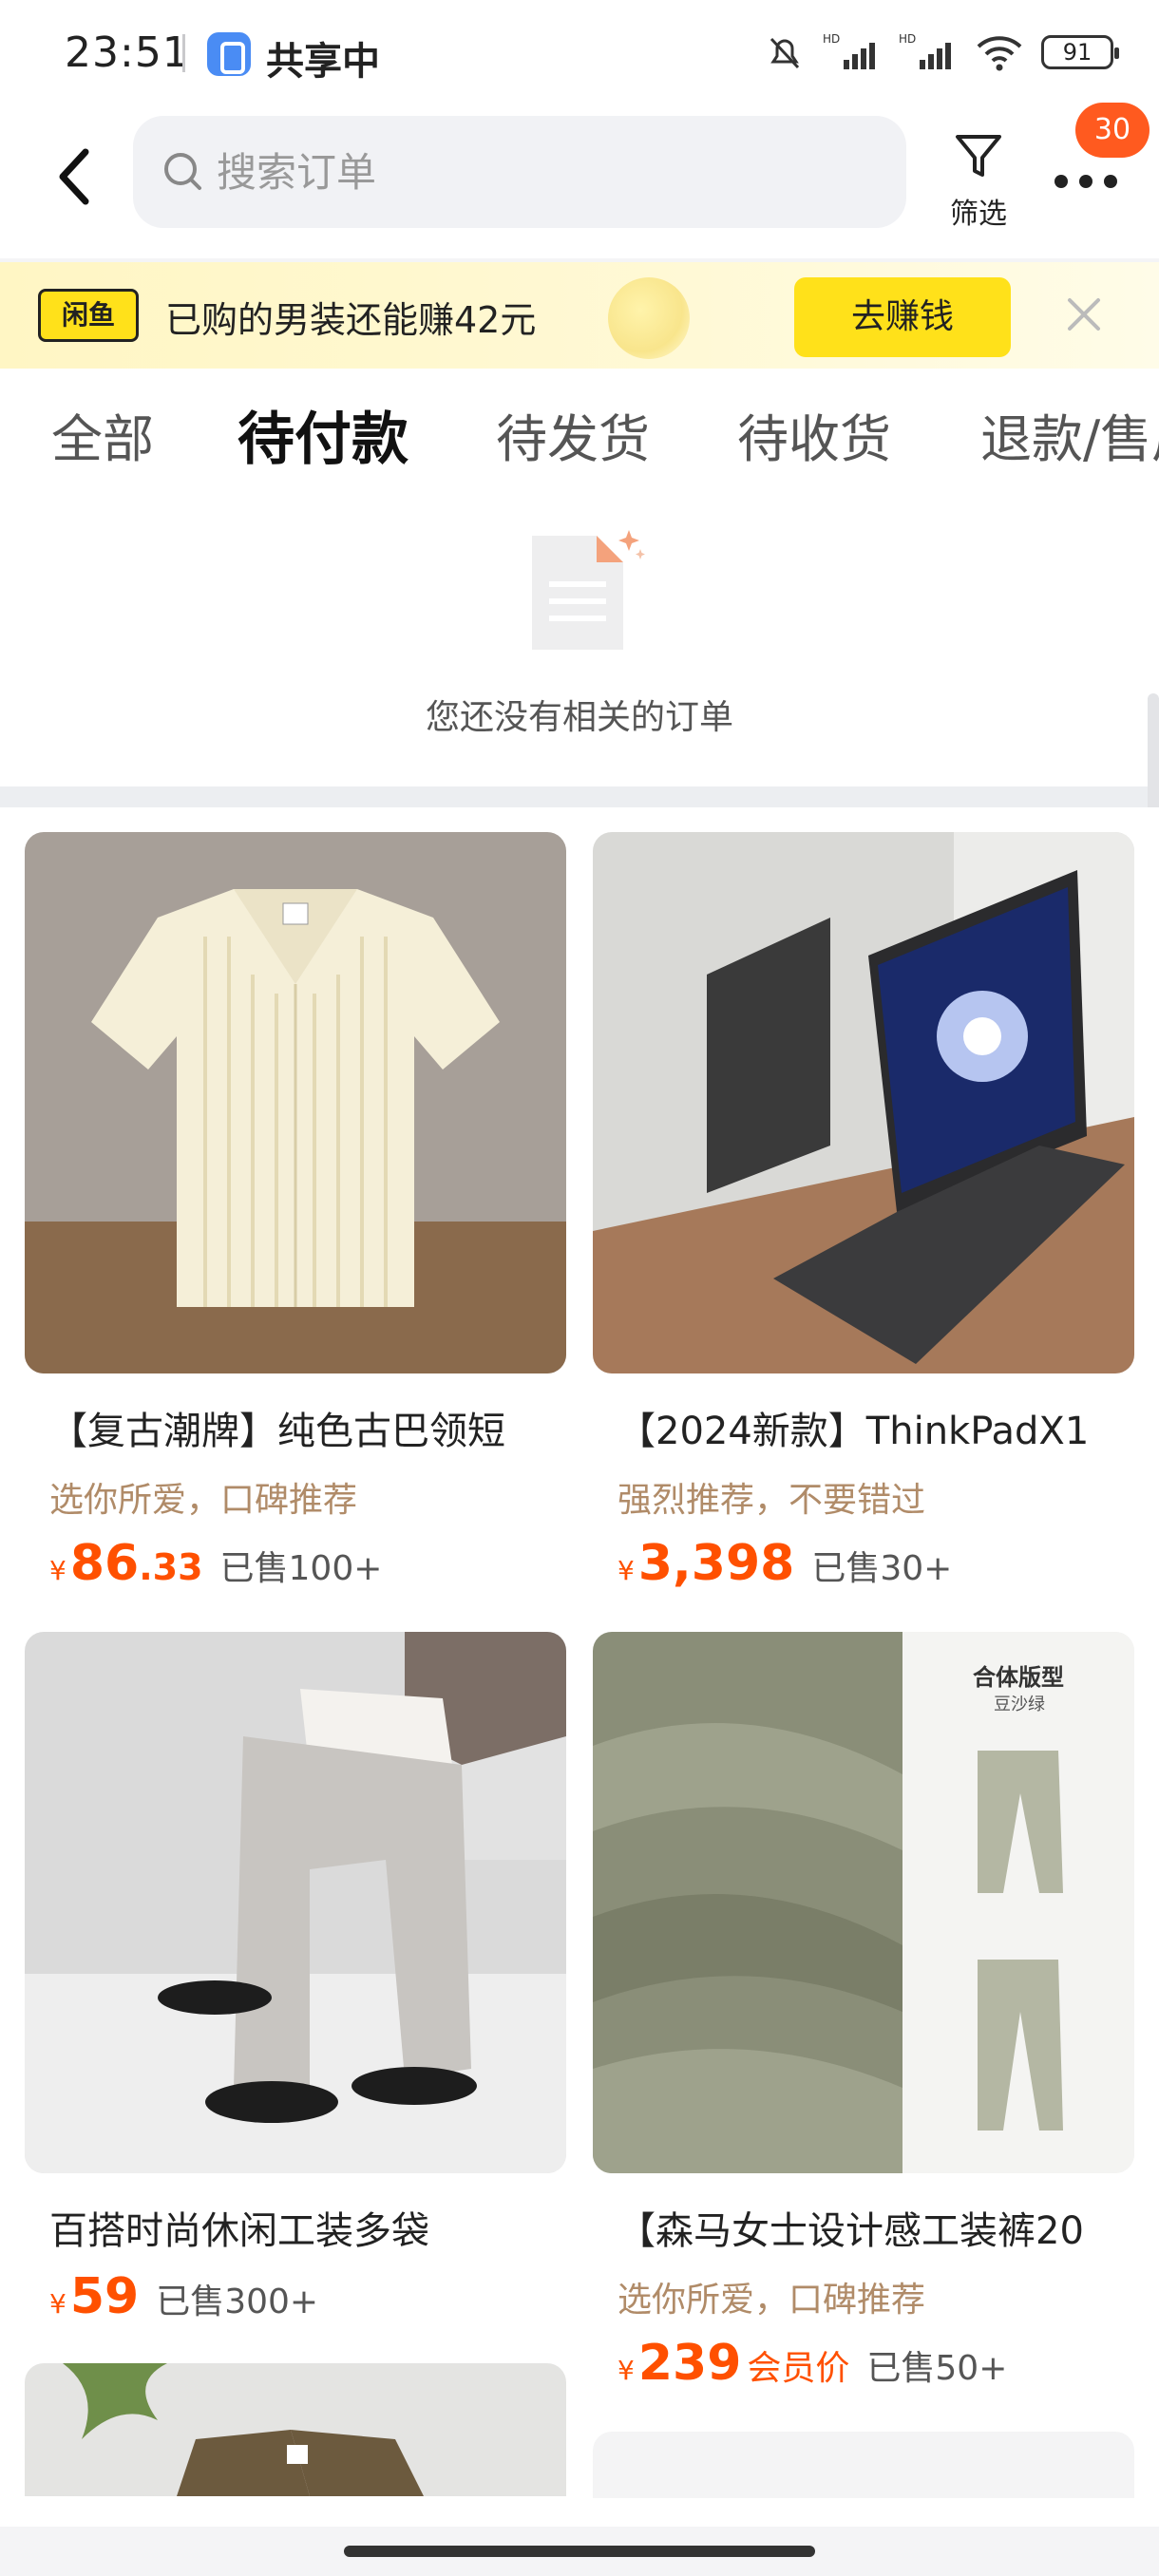  Describe the element at coordinates (785, 53) in the screenshot. I see `mute-bell-icon` at that location.